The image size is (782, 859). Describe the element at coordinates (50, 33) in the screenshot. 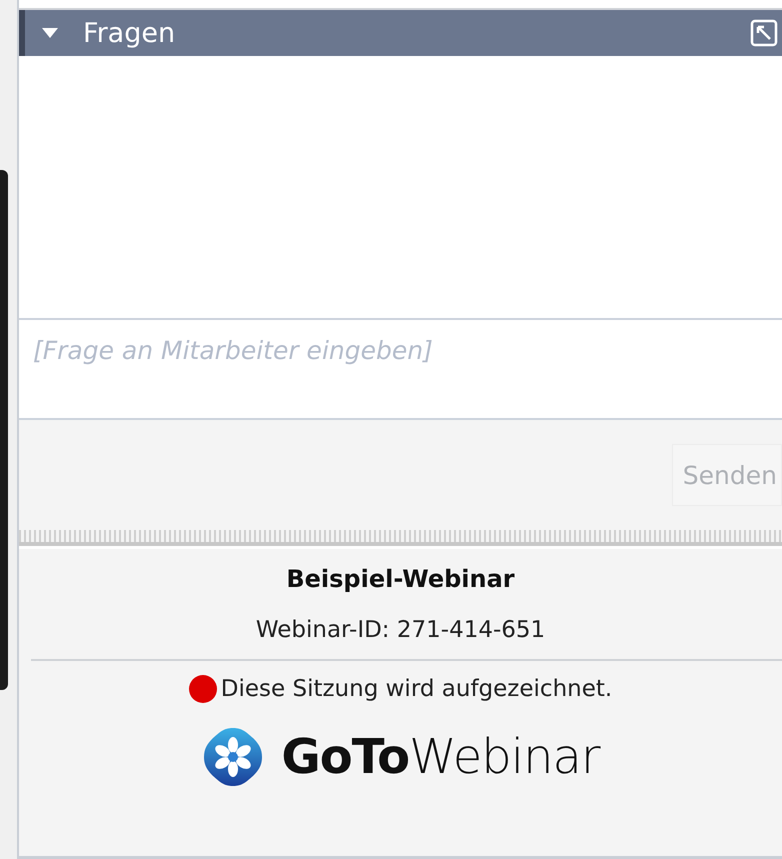

I see `collapse-toggle-icon` at that location.